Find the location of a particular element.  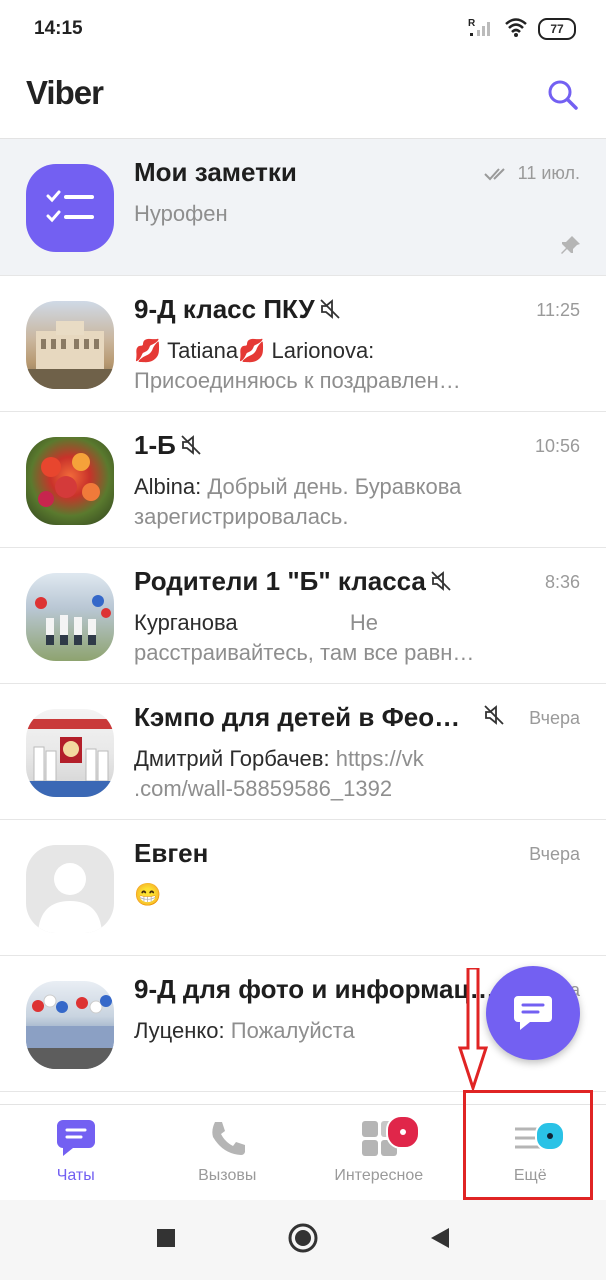

chat-sender: 💋 Tatiana💋 Larionova: is located at coordinates (254, 350).